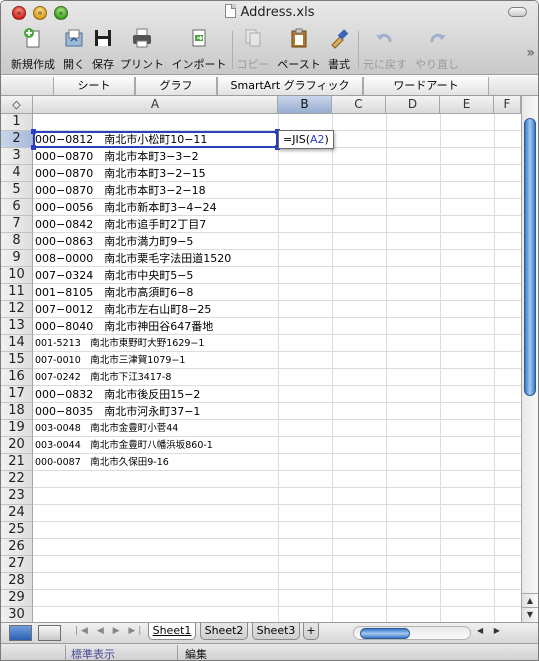 Image resolution: width=539 pixels, height=661 pixels. I want to click on copy-button: コピー, so click(253, 49).